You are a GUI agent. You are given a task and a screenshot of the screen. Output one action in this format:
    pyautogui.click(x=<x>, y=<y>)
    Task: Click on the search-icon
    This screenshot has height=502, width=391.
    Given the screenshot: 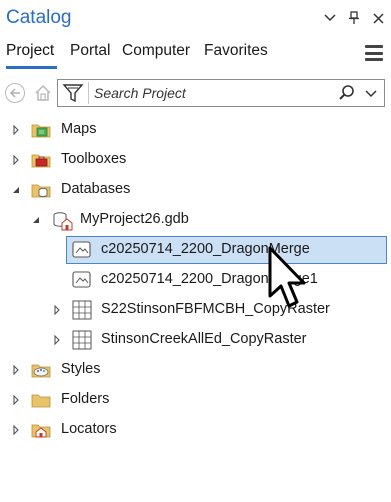 What is the action you would take?
    pyautogui.click(x=347, y=93)
    